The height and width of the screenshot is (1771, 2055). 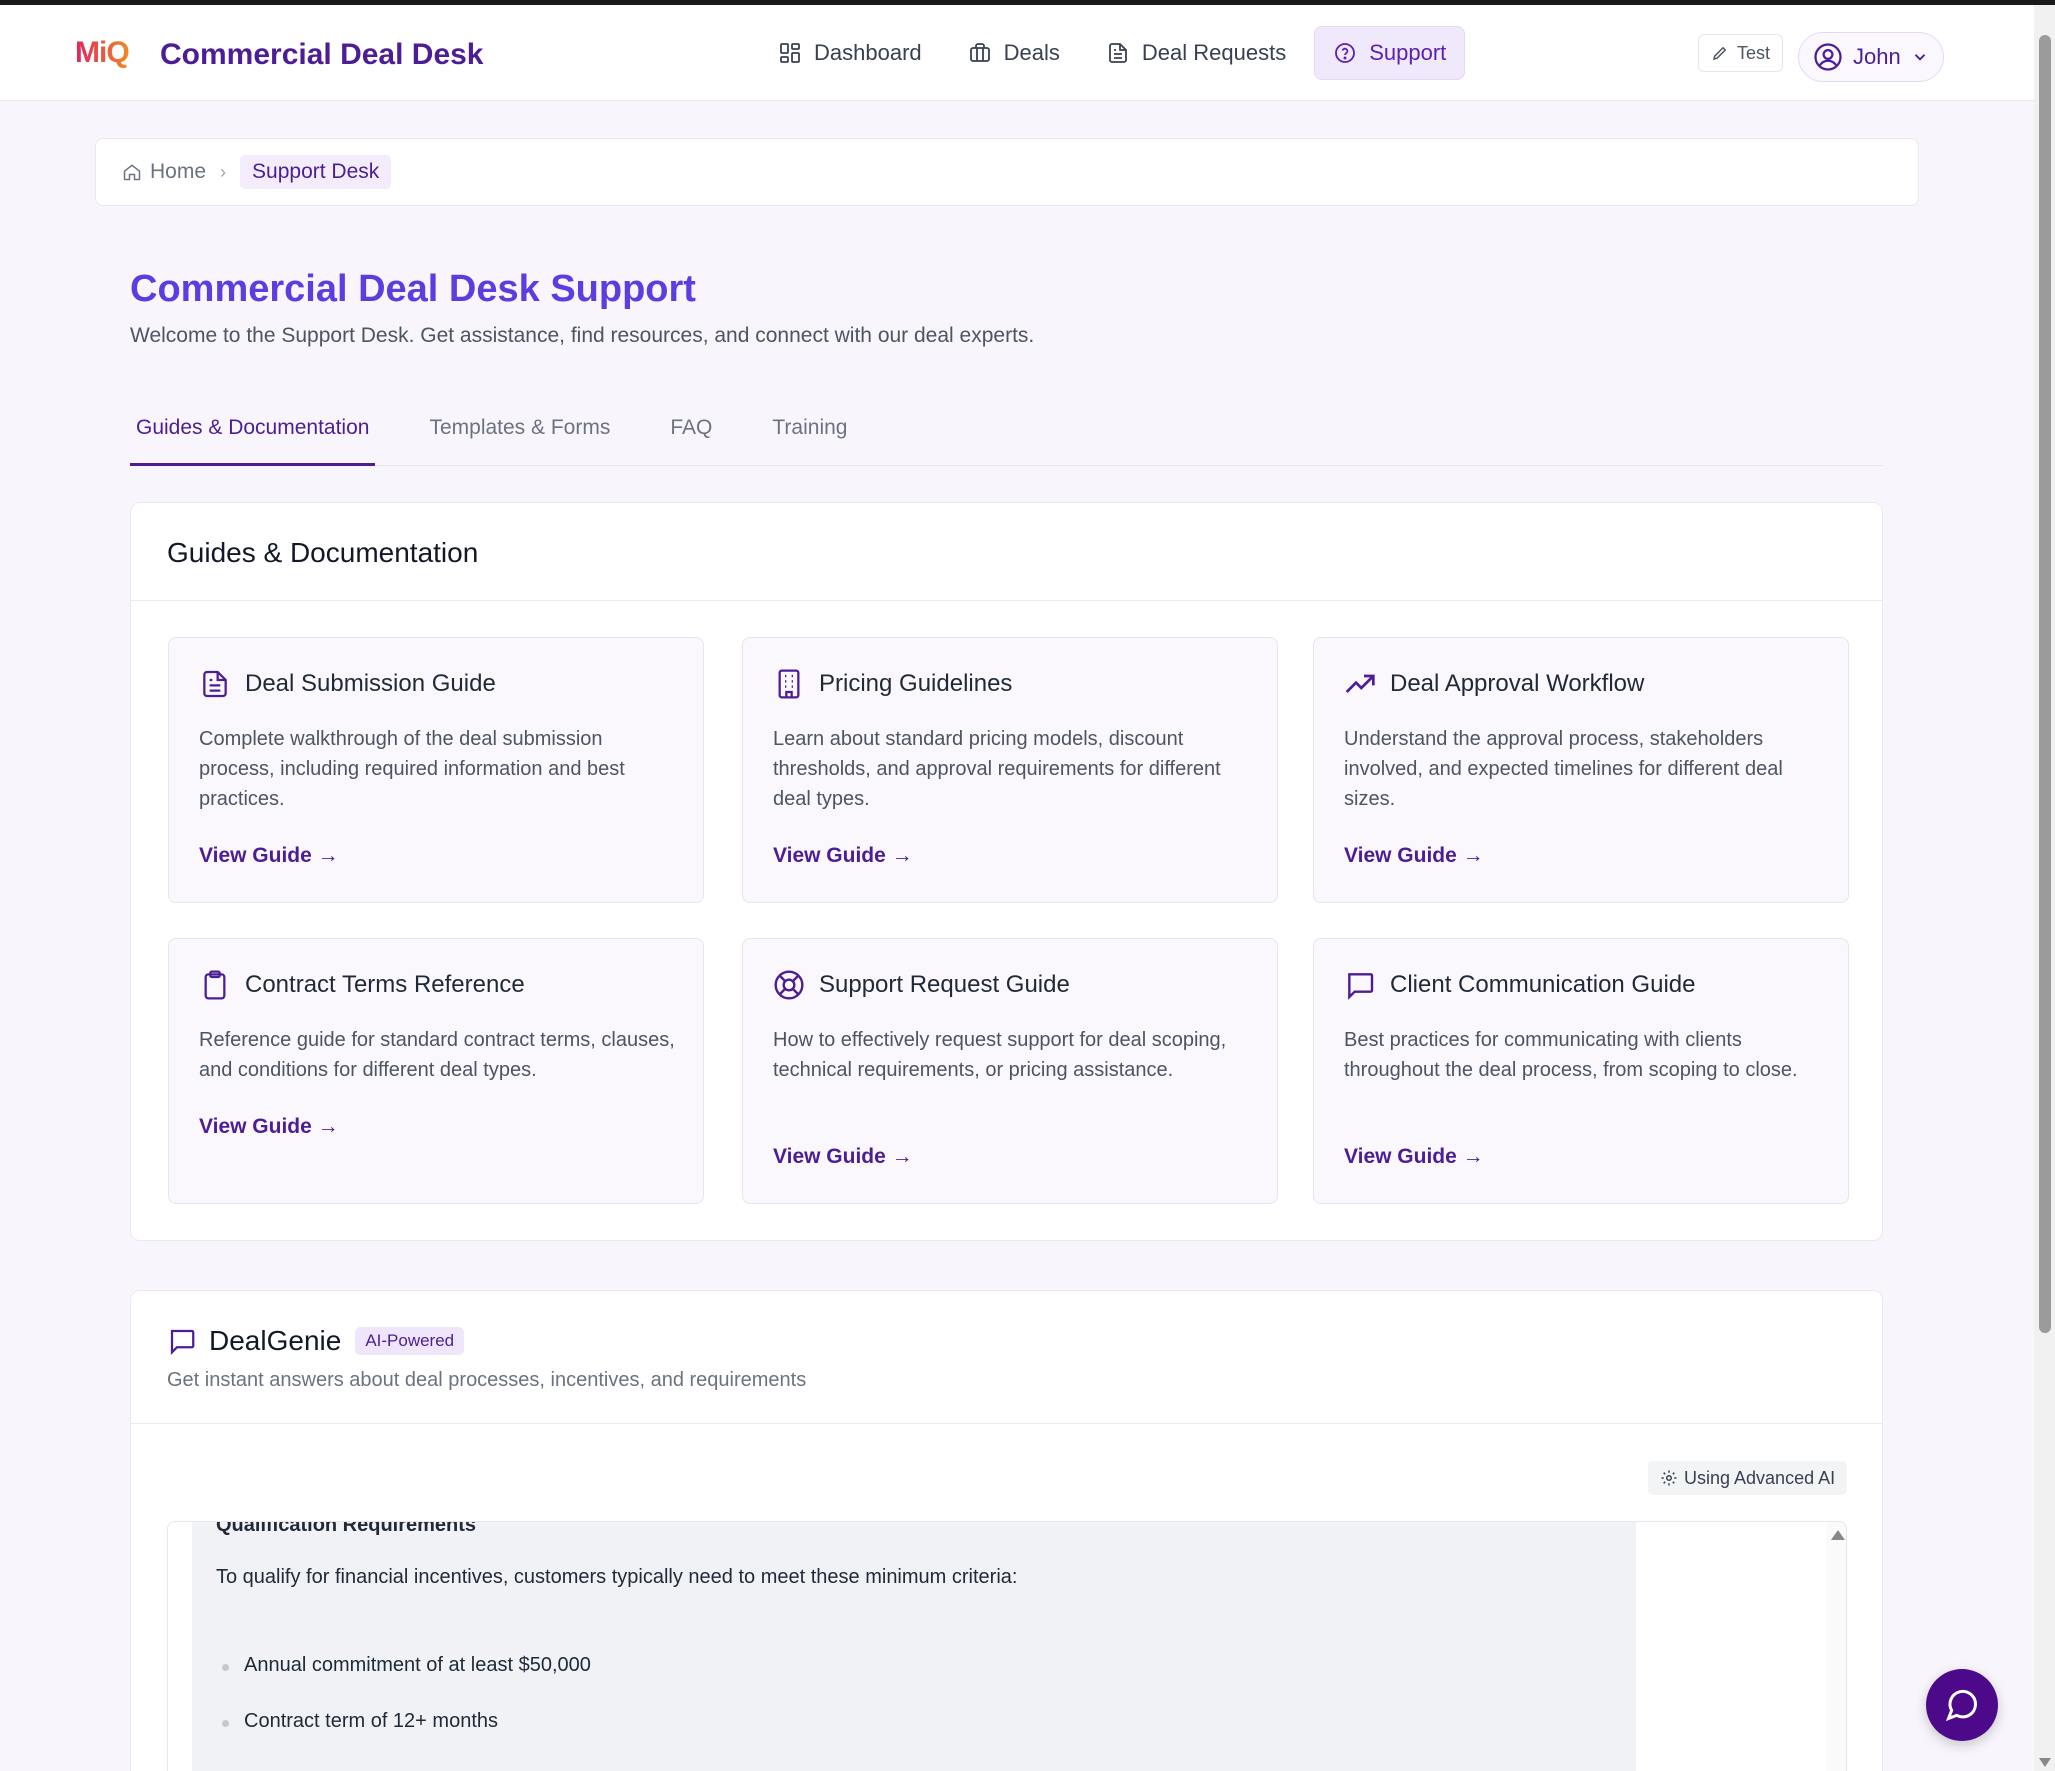 I want to click on user-name: John, so click(x=1877, y=56).